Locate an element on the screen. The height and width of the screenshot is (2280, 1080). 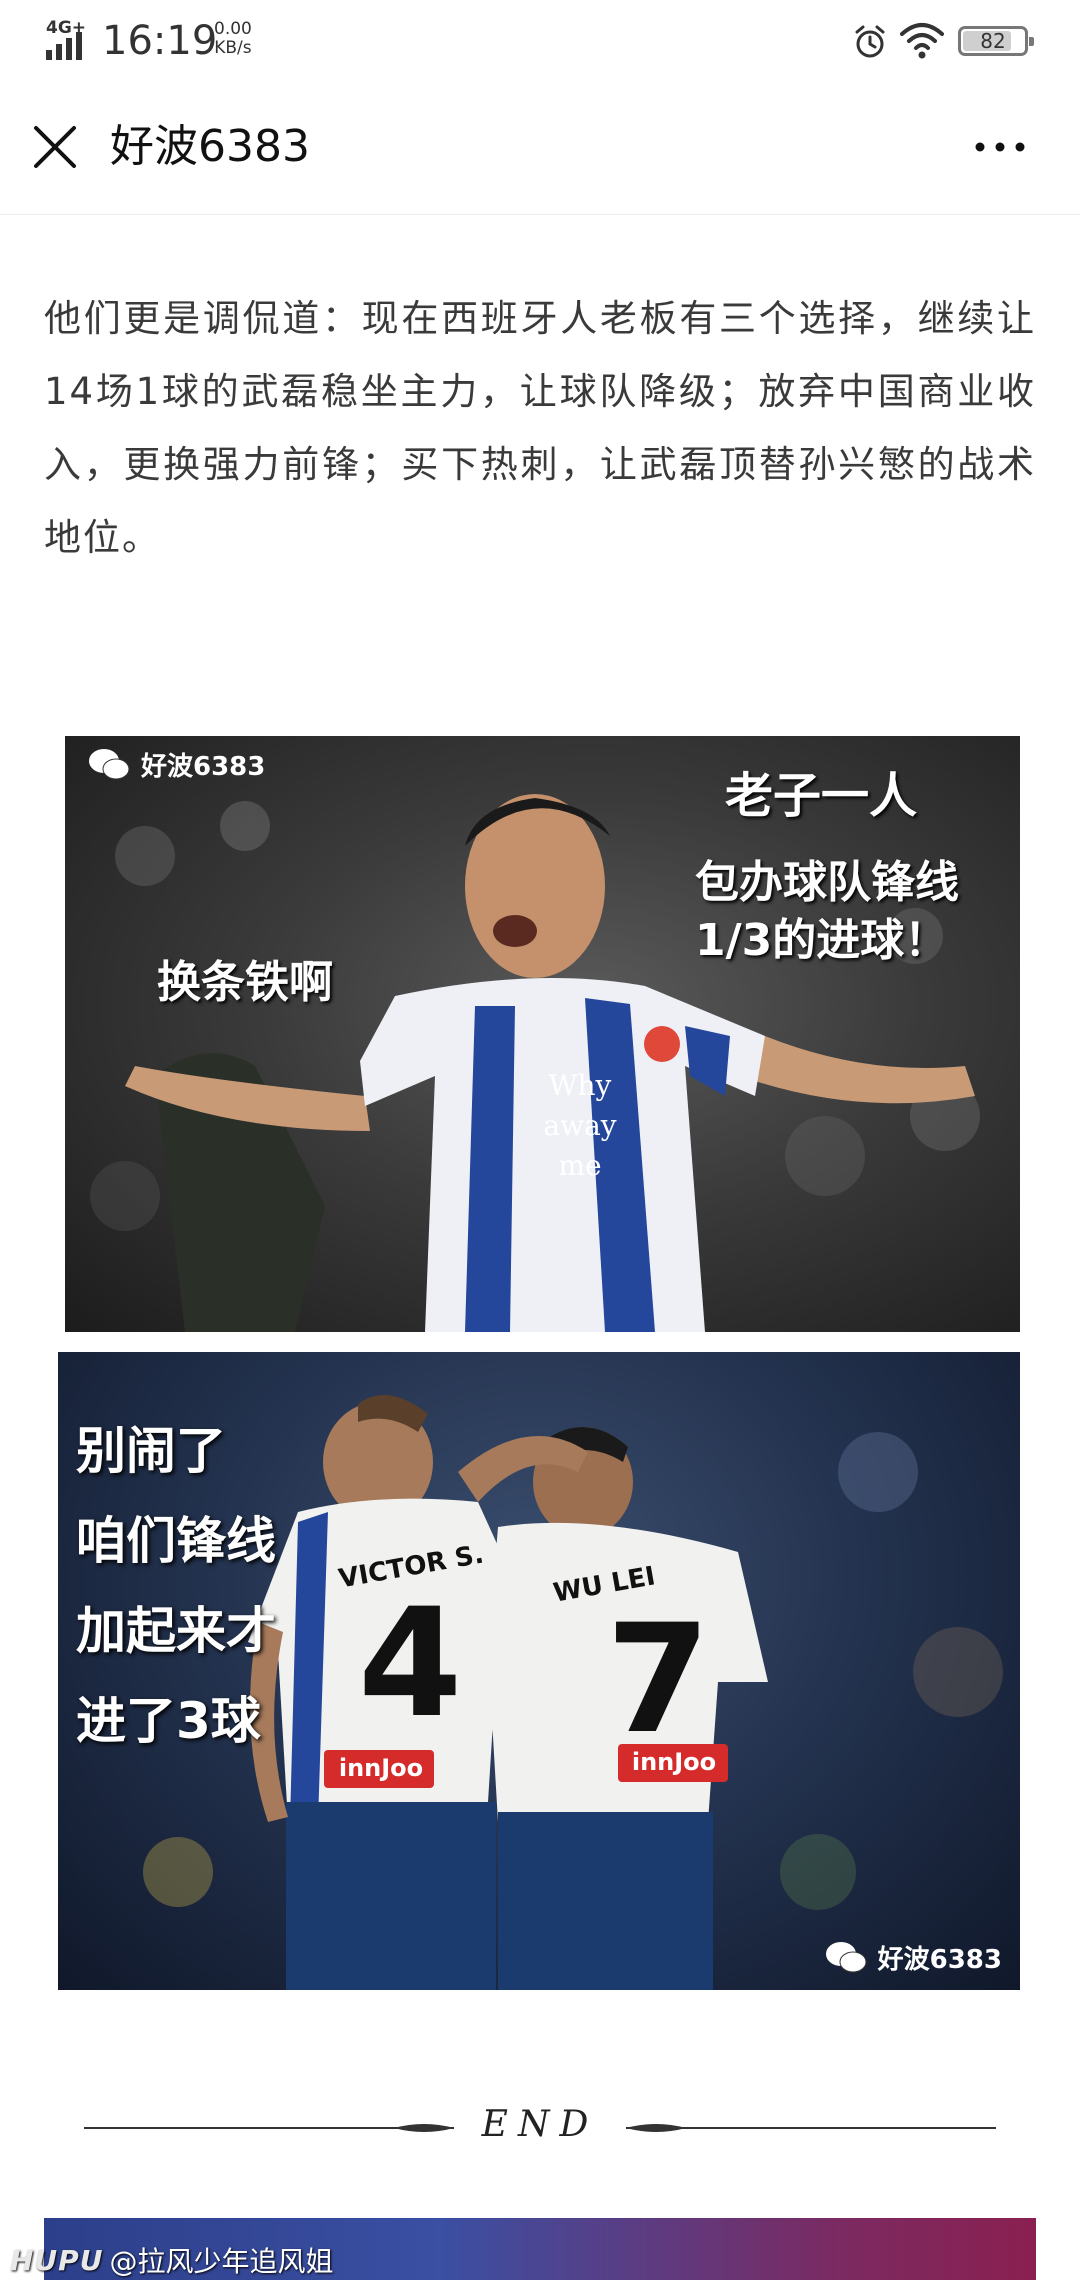
shirt-text: Why away me is located at coordinates (580, 1126).